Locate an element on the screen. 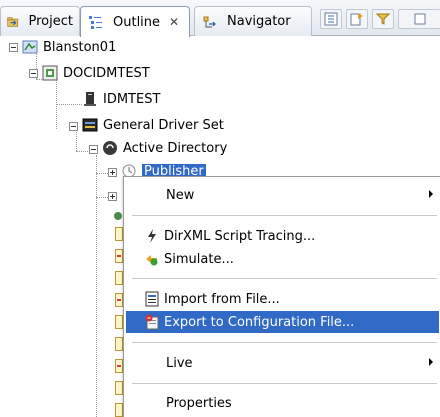  view-tab-bar: Project Outline ✕ Navigator is located at coordinates (220, 18).